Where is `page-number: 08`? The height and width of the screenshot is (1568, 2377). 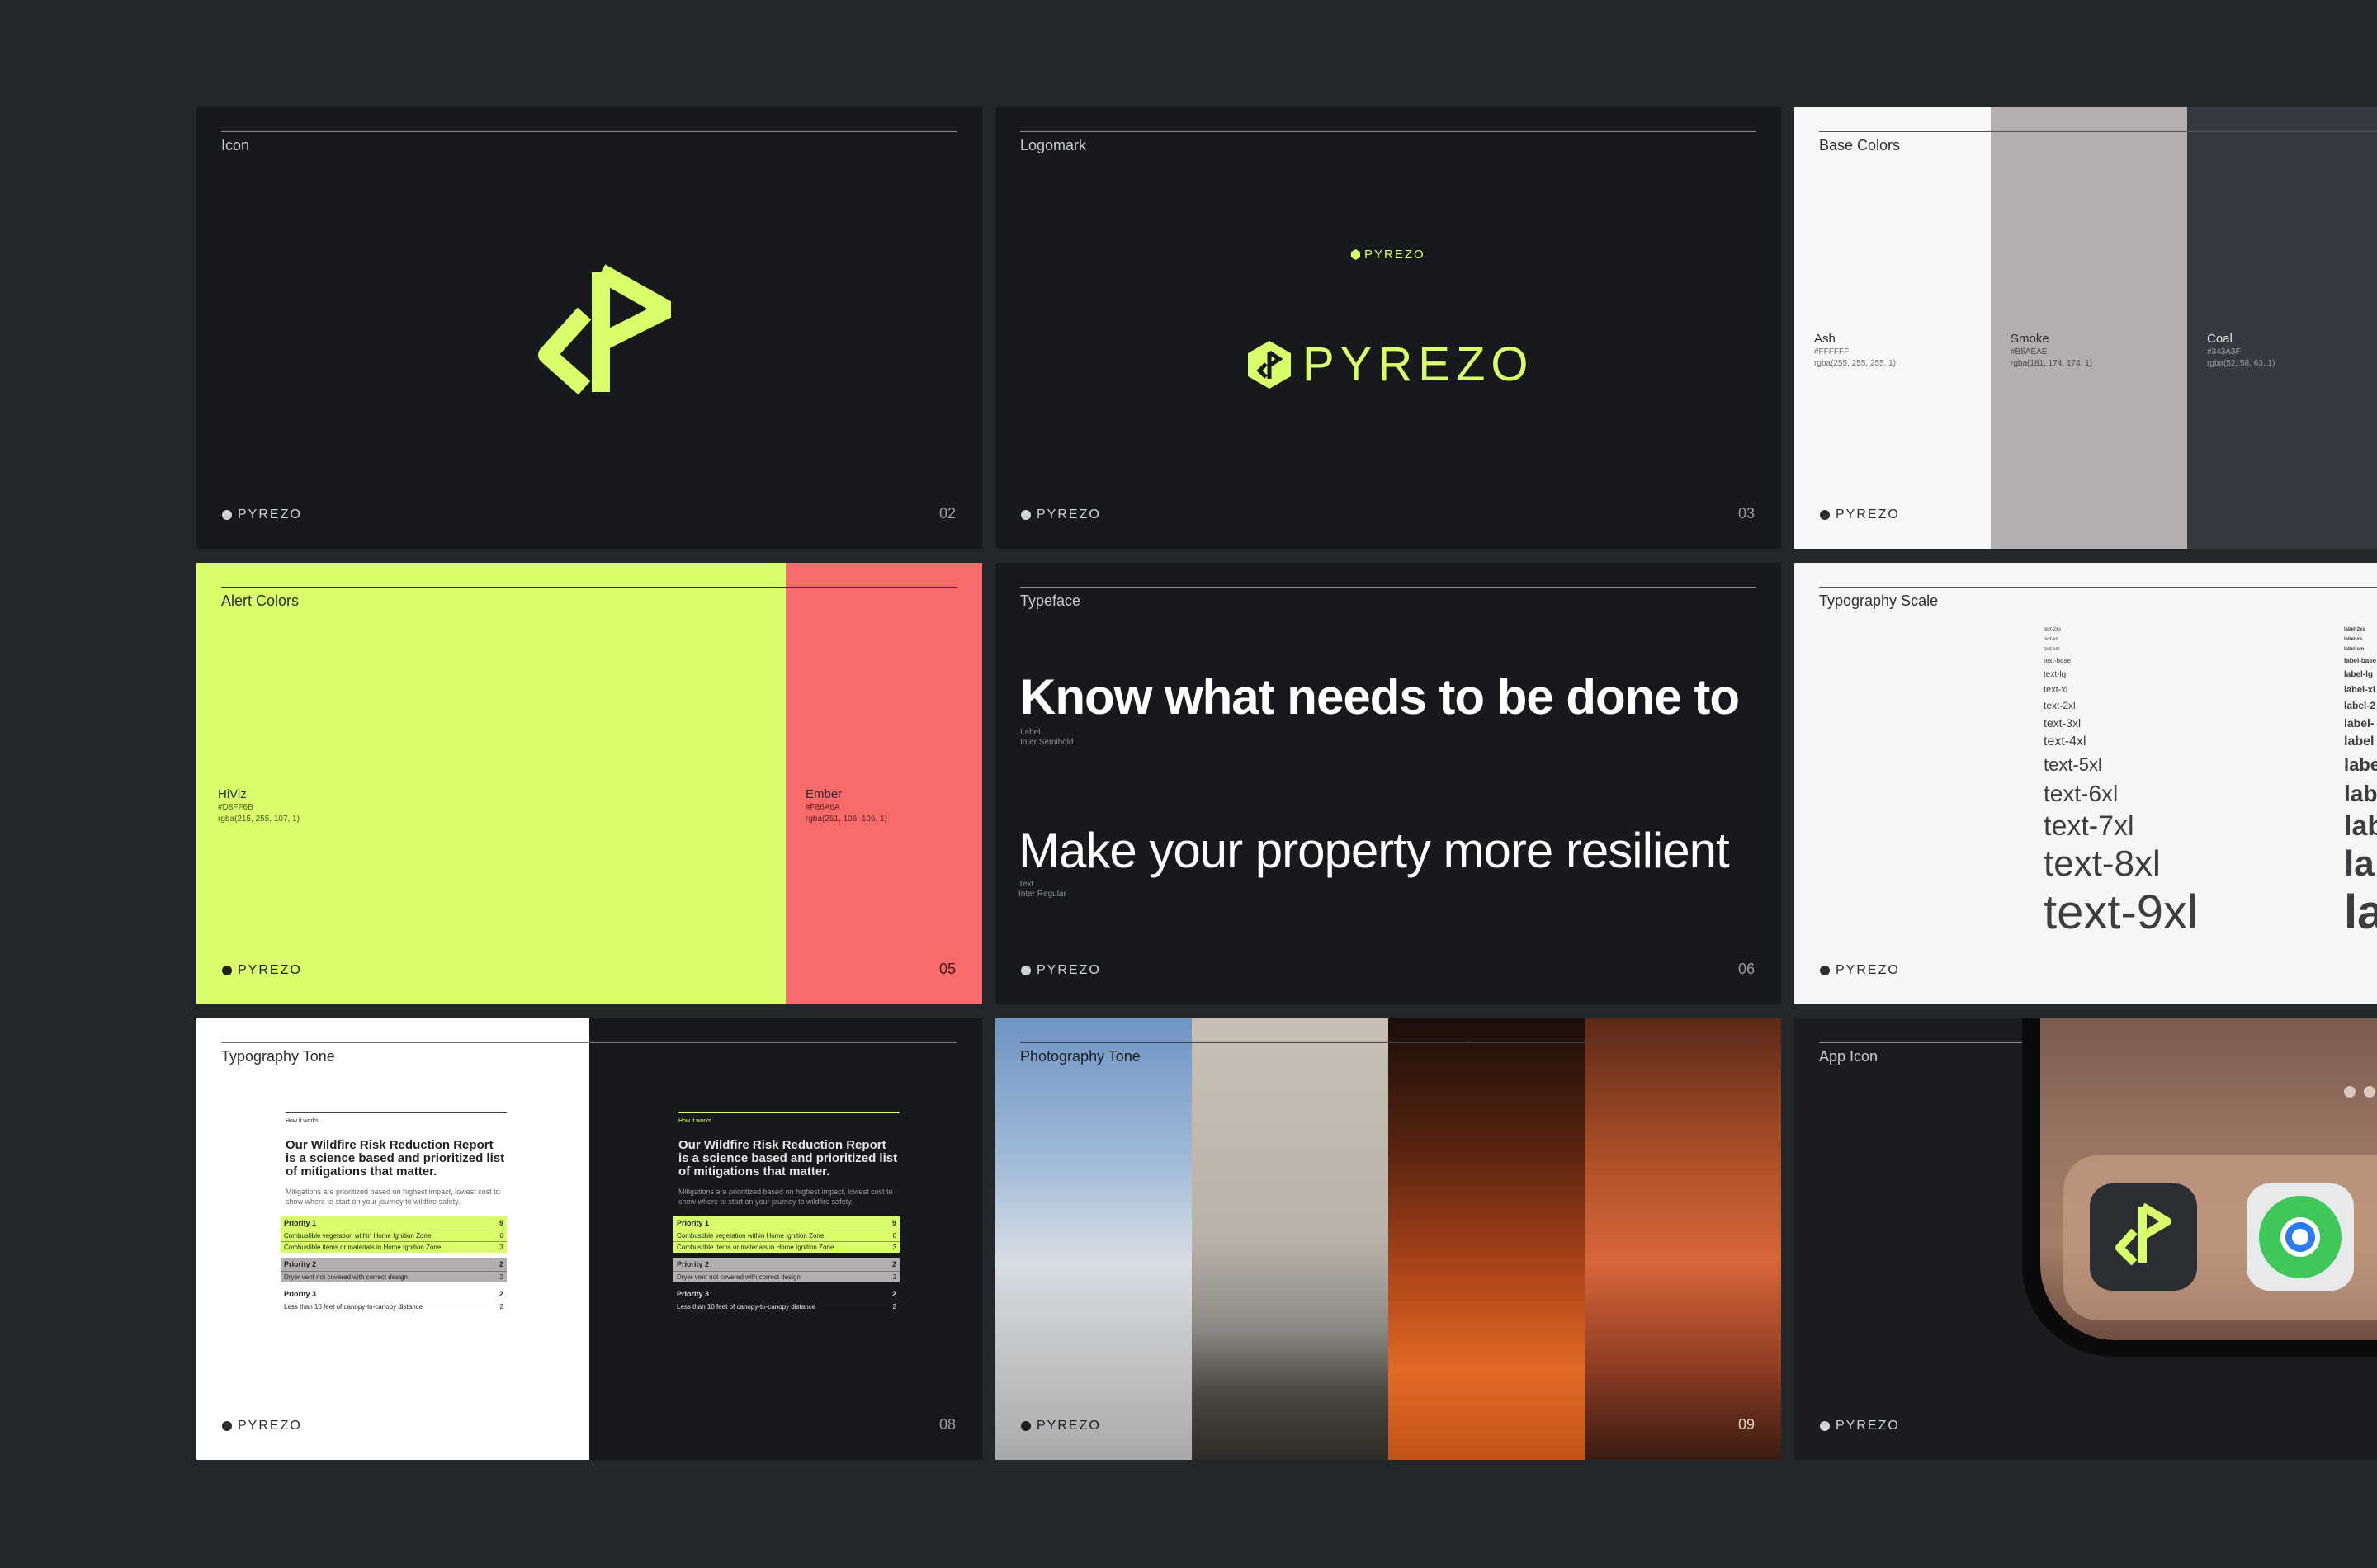
page-number: 08 is located at coordinates (947, 1424).